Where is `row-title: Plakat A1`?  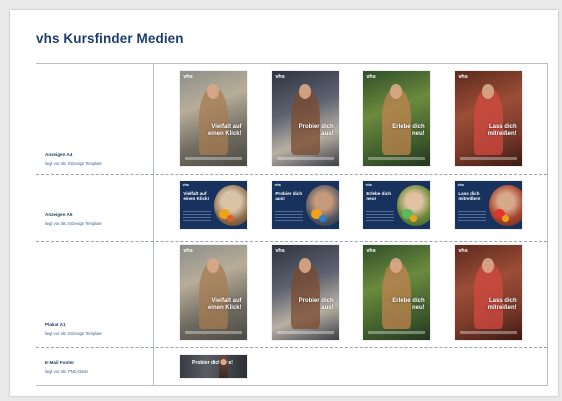
row-title: Plakat A1 is located at coordinates (55, 324).